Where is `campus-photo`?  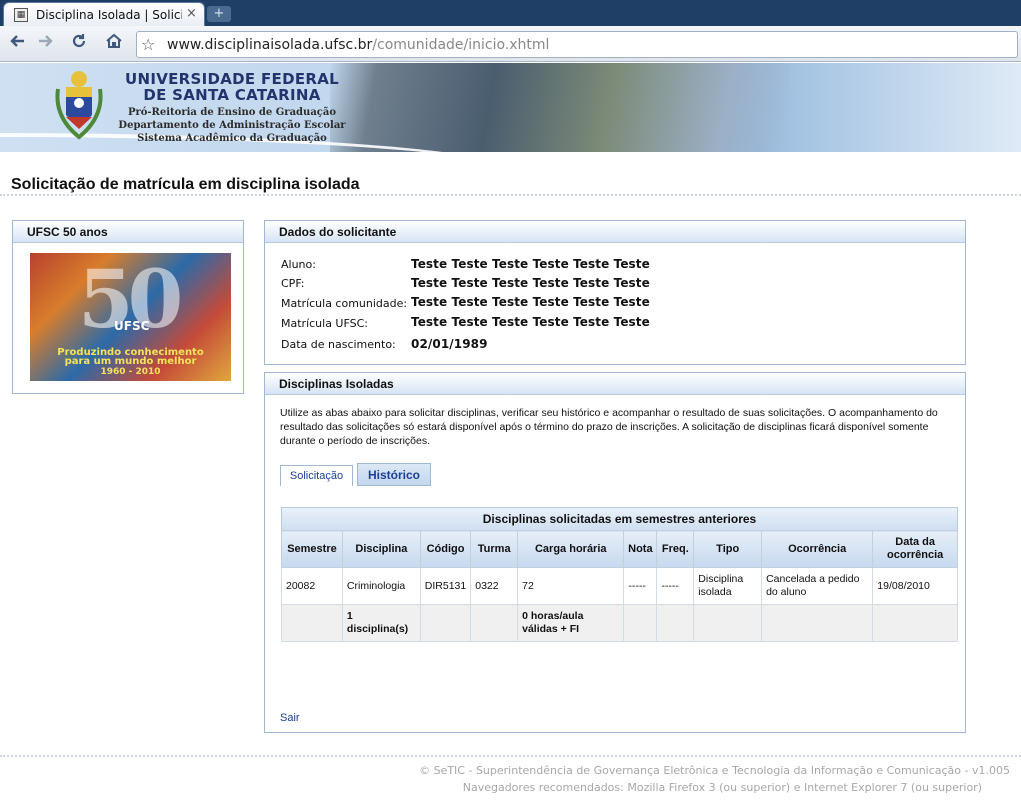 campus-photo is located at coordinates (560, 107).